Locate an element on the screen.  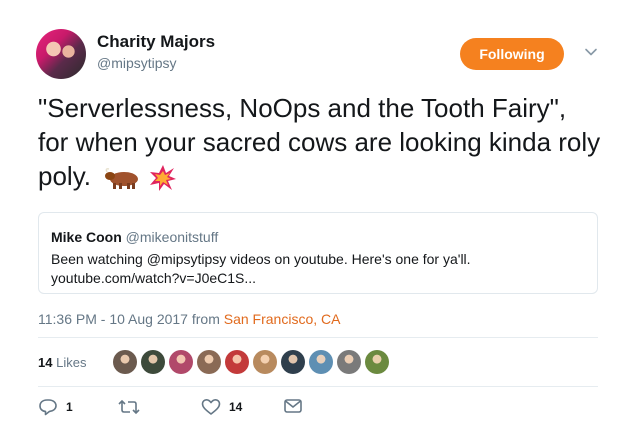
tweet-time: 11:36 PM - 10 Aug 2017 from is located at coordinates (129, 319).